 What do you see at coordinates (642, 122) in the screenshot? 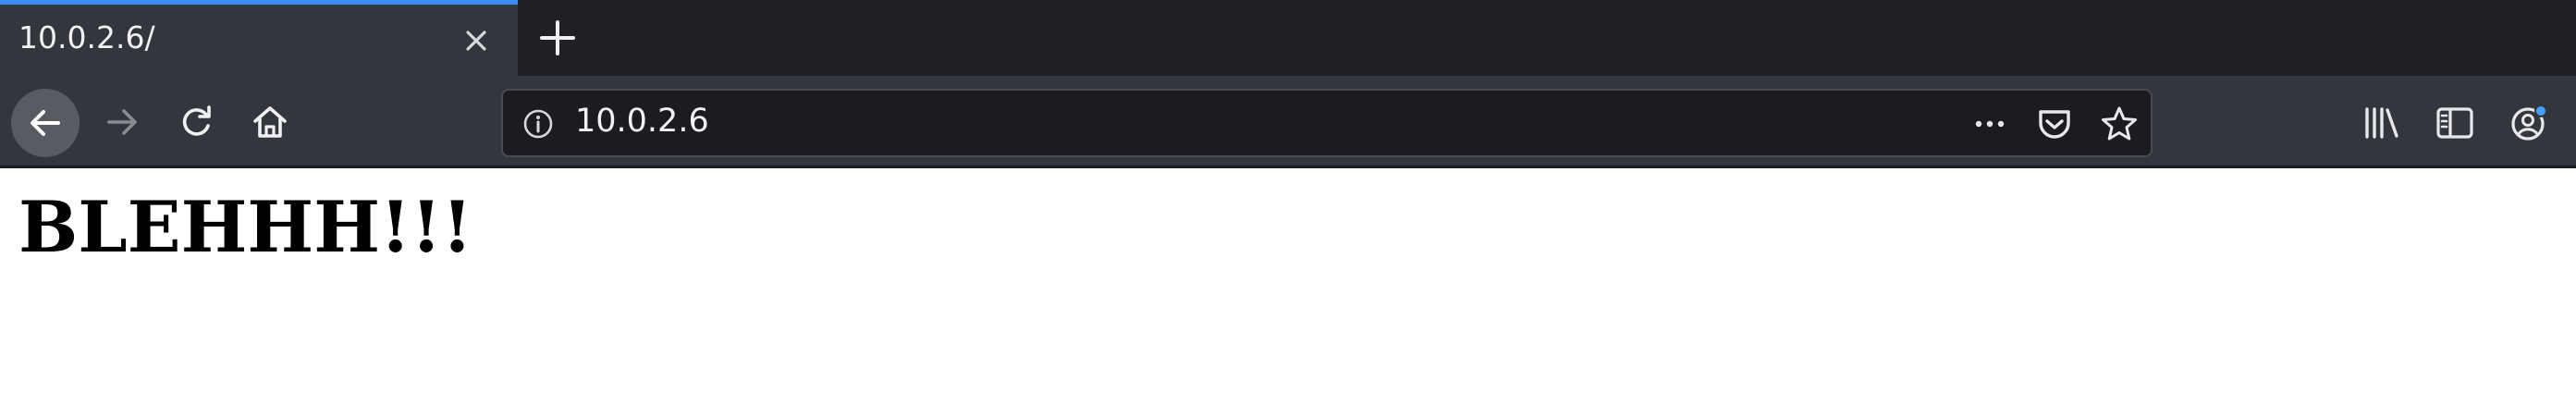
I see `url-text: 10.0.2.6` at bounding box center [642, 122].